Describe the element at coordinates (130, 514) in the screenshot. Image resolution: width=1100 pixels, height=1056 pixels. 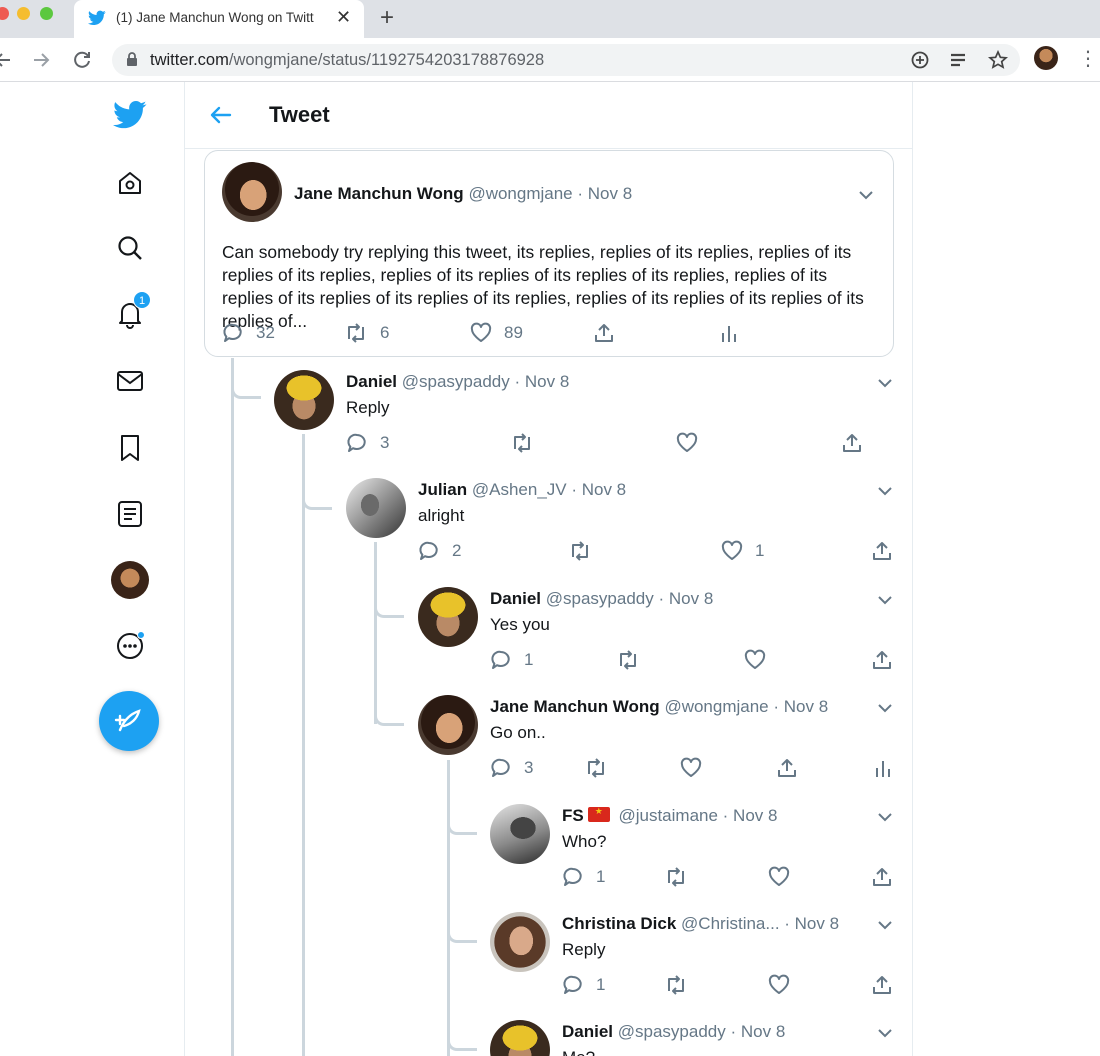
I see `lists-icon` at that location.